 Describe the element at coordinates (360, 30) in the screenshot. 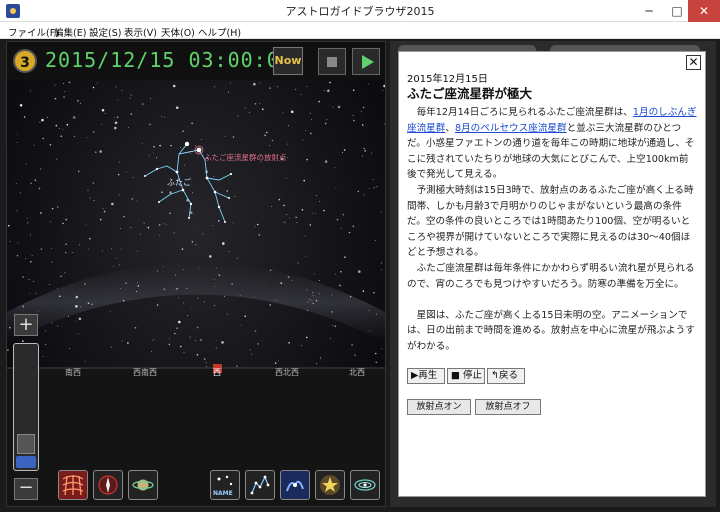

I see `menu-bar: ファイル(F) 編集(E) 設定(S) 表示(V) 天体(O) ヘルプ(H)` at that location.